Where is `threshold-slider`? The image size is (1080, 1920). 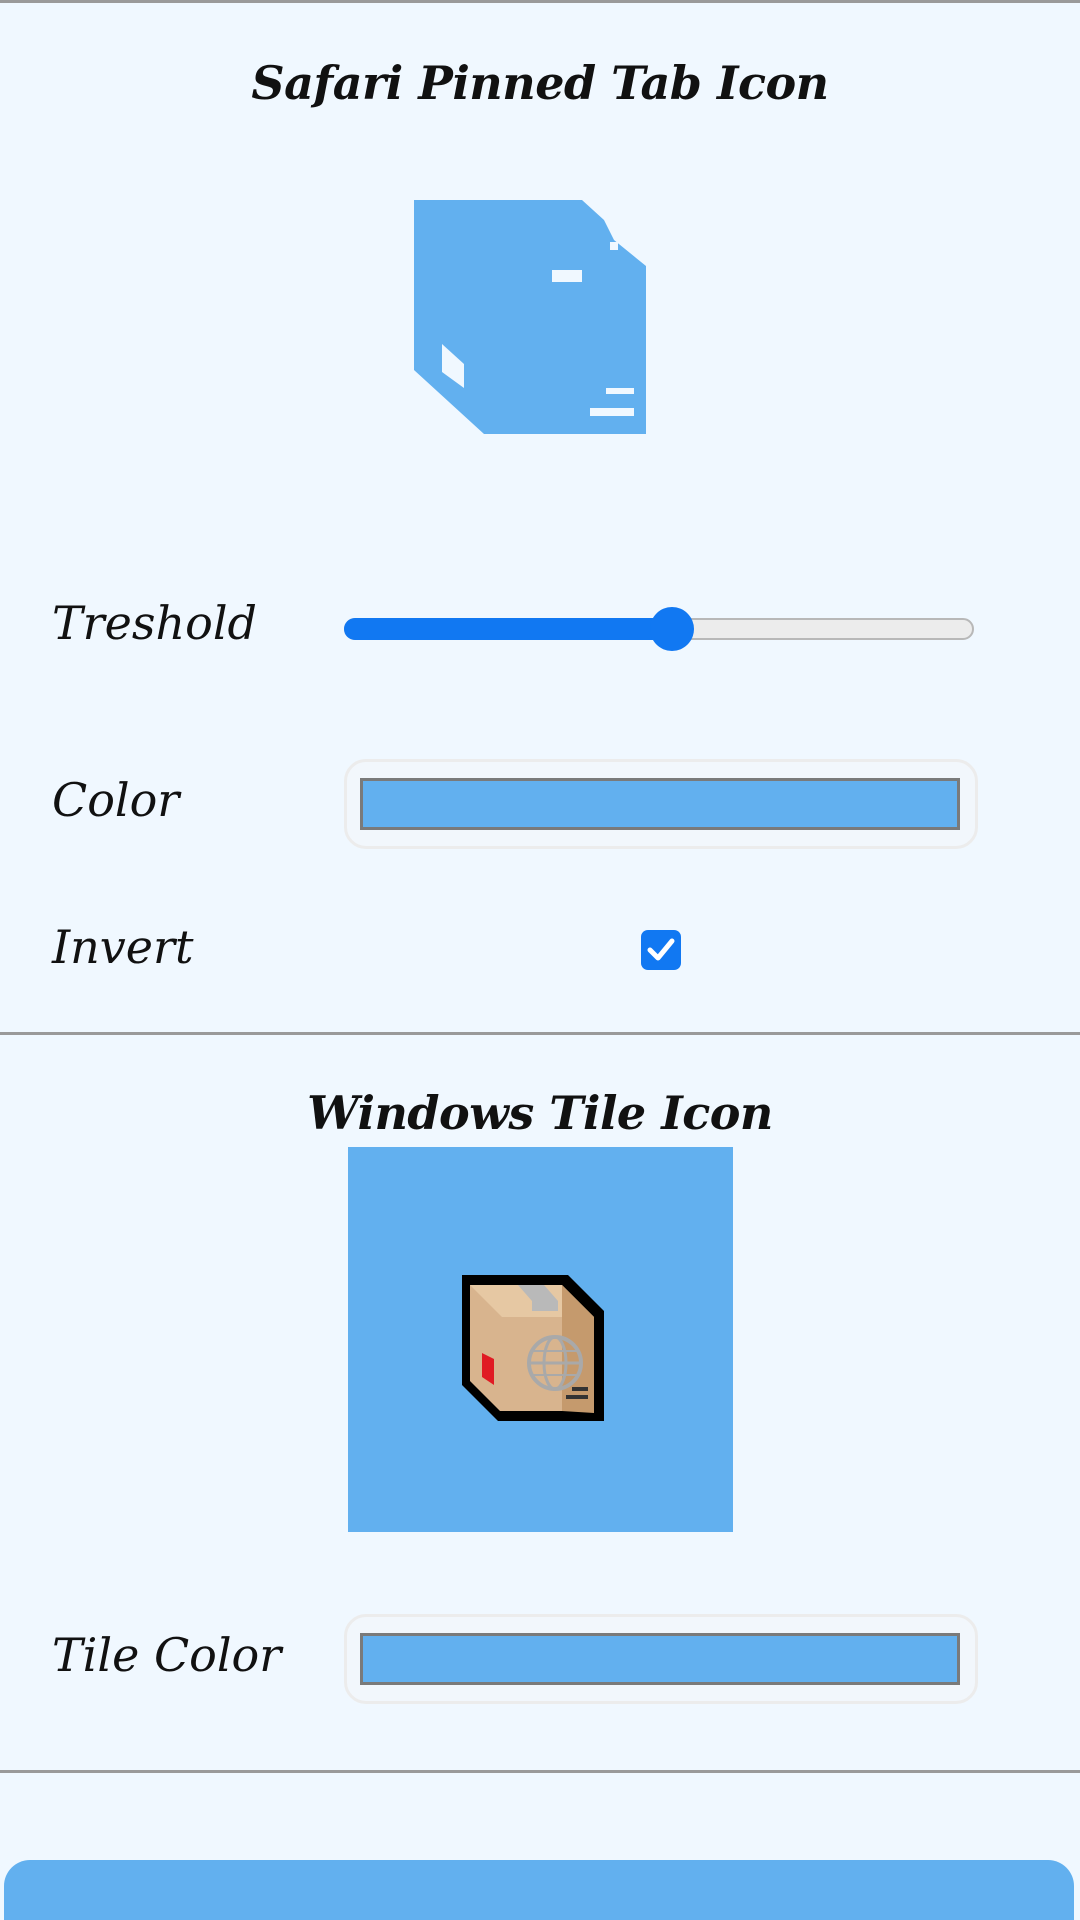
threshold-slider is located at coordinates (660, 629).